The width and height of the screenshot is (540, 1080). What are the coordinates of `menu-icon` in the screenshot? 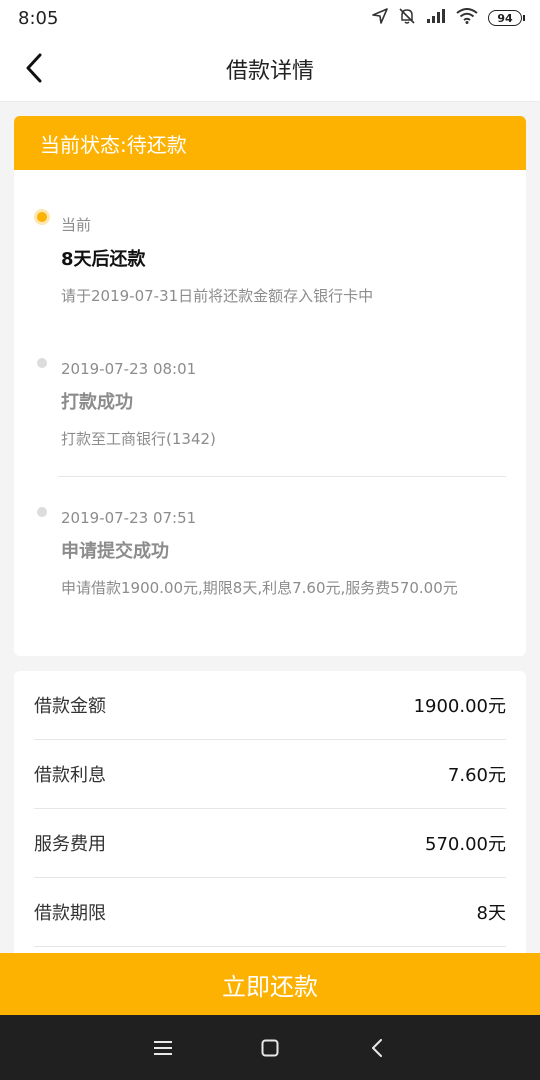 It's located at (163, 1048).